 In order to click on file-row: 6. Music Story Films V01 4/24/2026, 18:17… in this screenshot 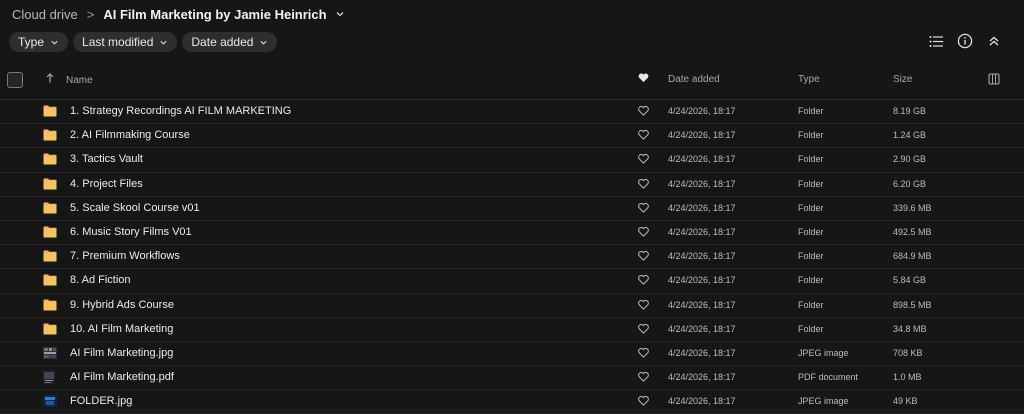, I will do `click(512, 233)`.